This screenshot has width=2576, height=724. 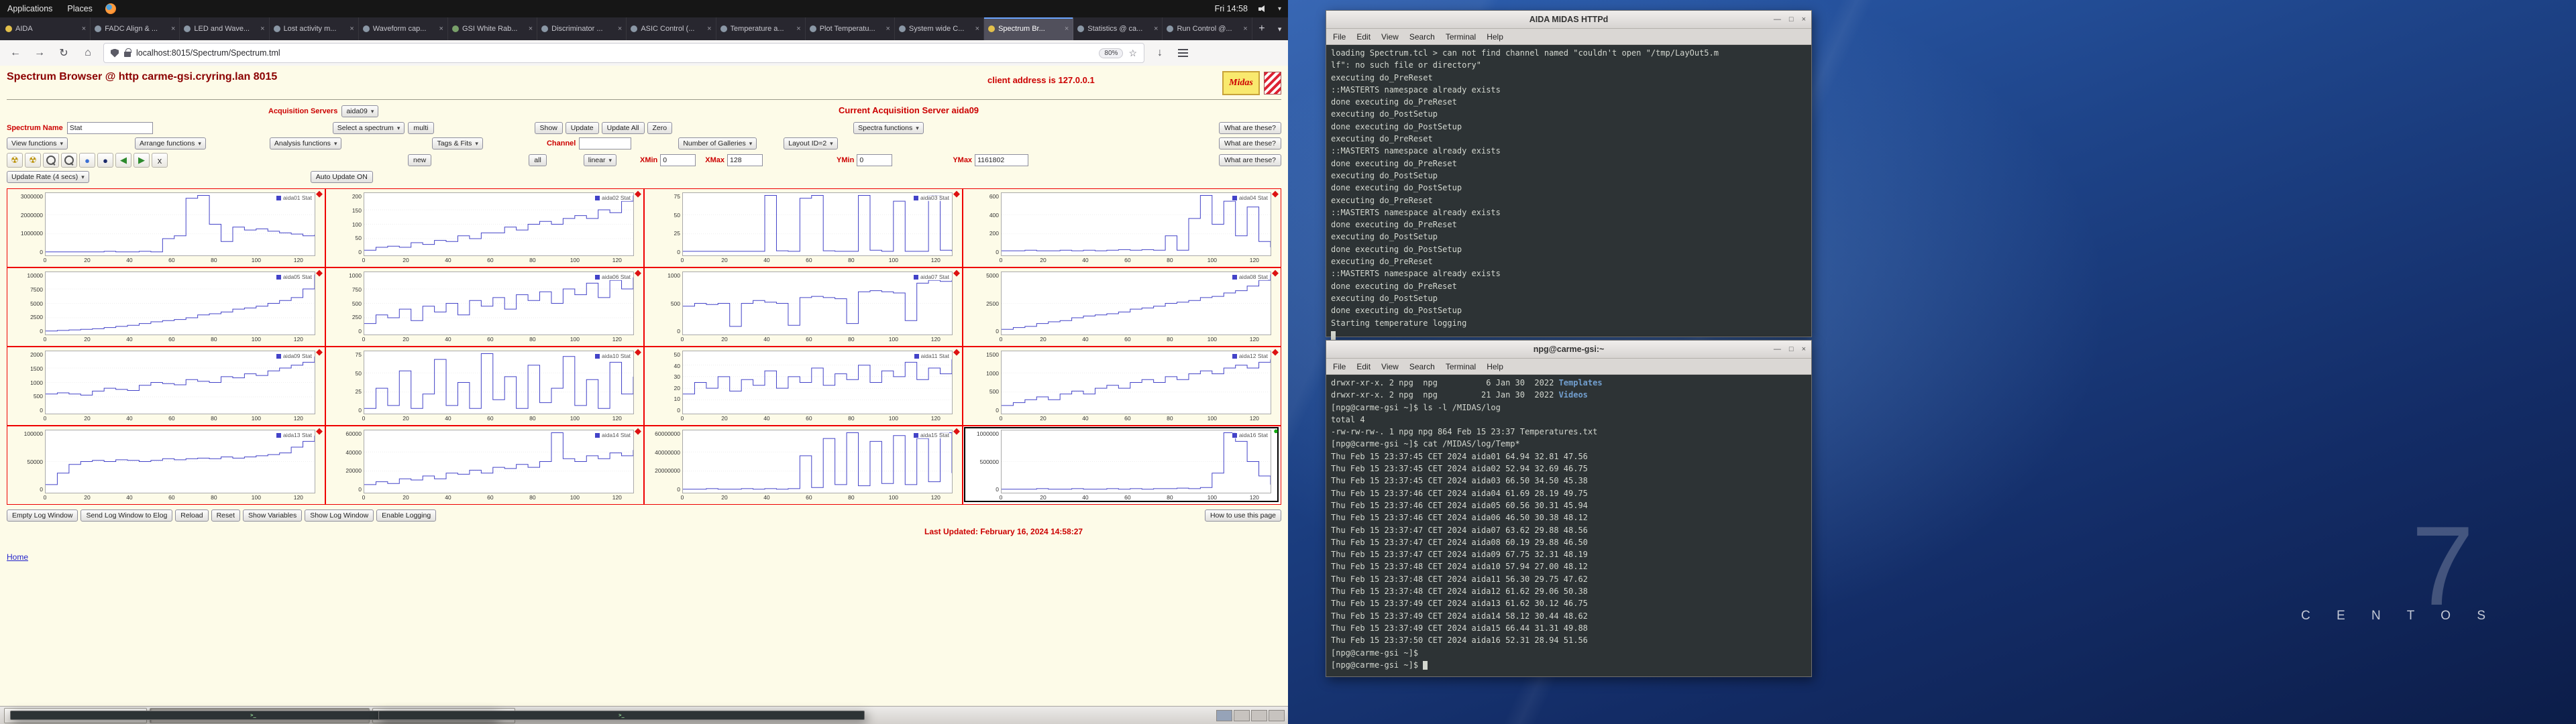 What do you see at coordinates (1122, 307) in the screenshot?
I see `spectrum-plot-aida08: ◆ 5000 2500 0 aida08 Stat 0 20 40 60 80 100 120` at bounding box center [1122, 307].